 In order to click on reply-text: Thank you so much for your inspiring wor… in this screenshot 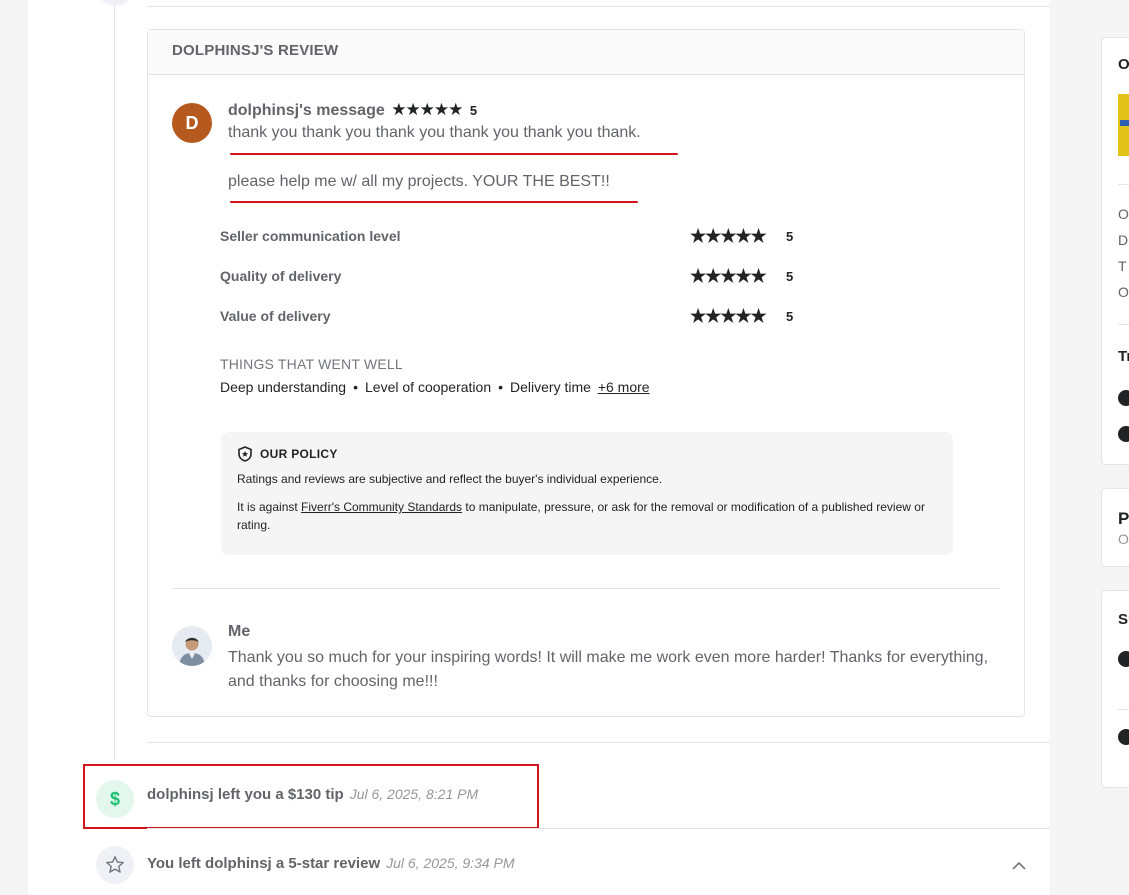, I will do `click(608, 669)`.